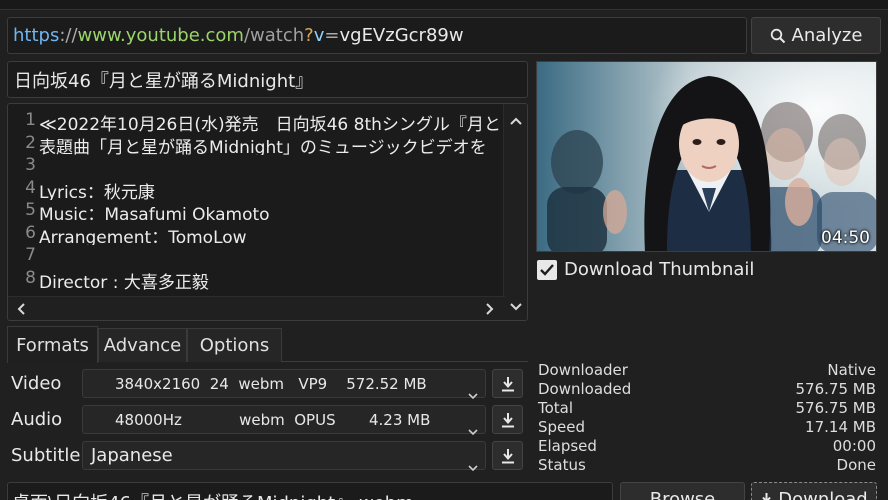 The height and width of the screenshot is (500, 888). What do you see at coordinates (30, 120) in the screenshot?
I see `line-number: 1` at bounding box center [30, 120].